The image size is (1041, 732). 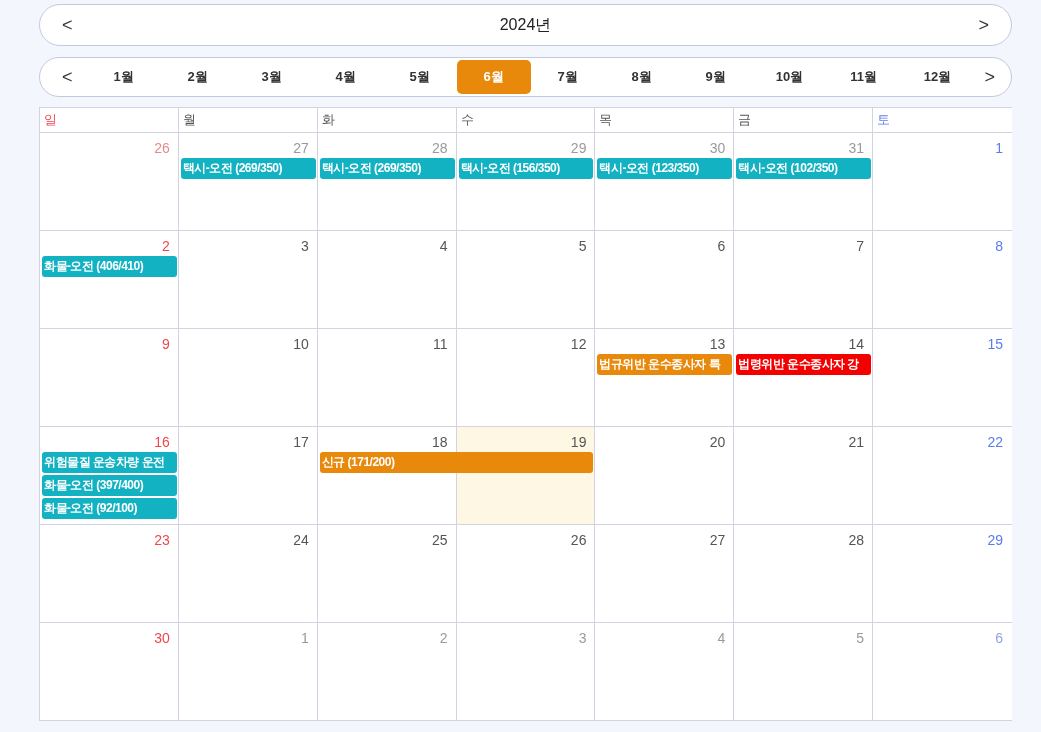 I want to click on day-number: 8, so click(x=999, y=246).